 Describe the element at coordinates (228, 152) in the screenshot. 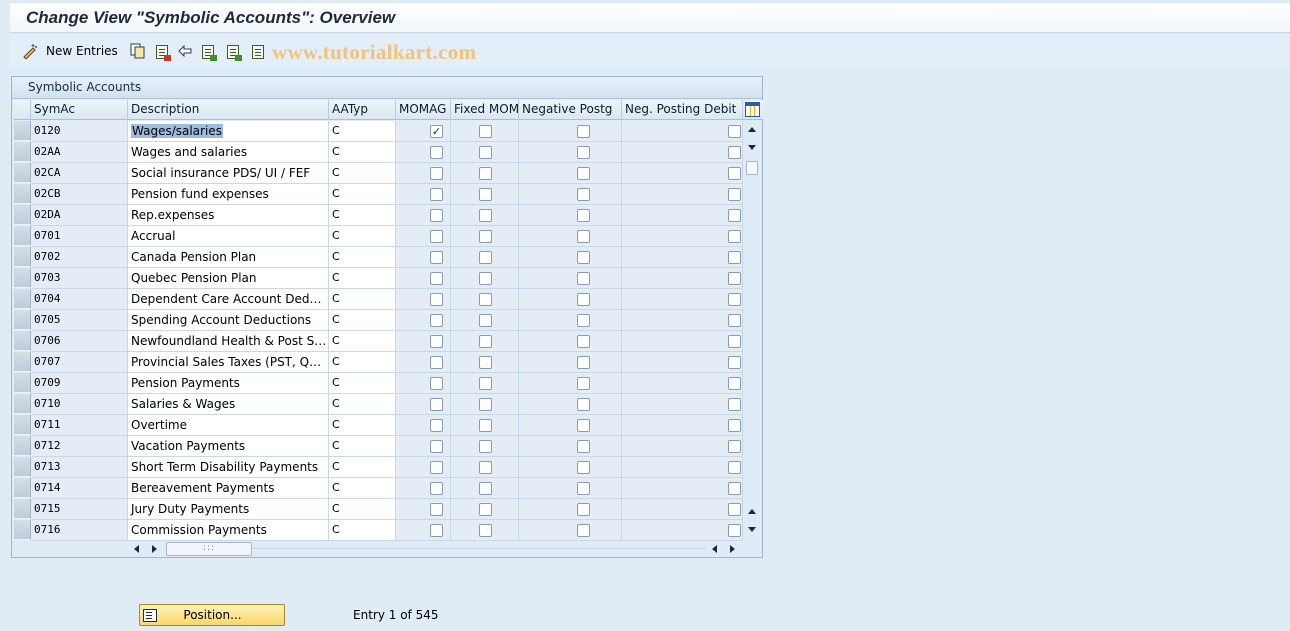

I see `cell-description: Wages and salaries` at that location.